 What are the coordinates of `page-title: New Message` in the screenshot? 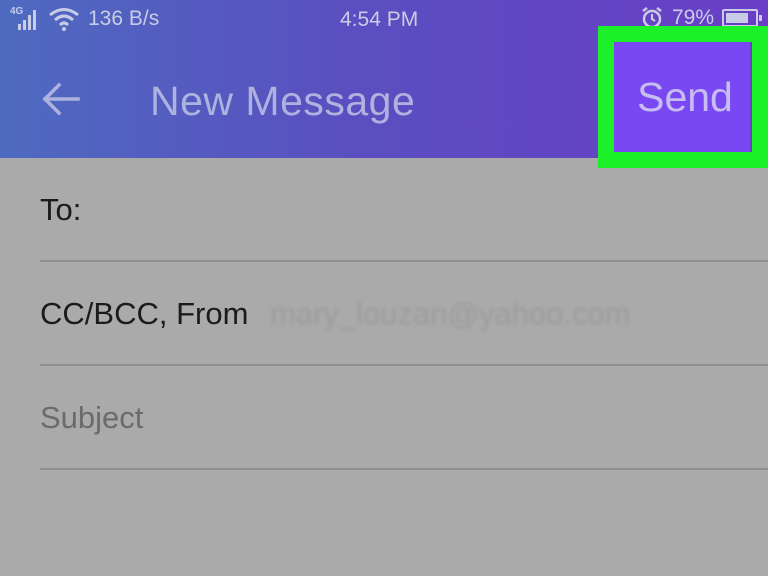 It's located at (283, 101).